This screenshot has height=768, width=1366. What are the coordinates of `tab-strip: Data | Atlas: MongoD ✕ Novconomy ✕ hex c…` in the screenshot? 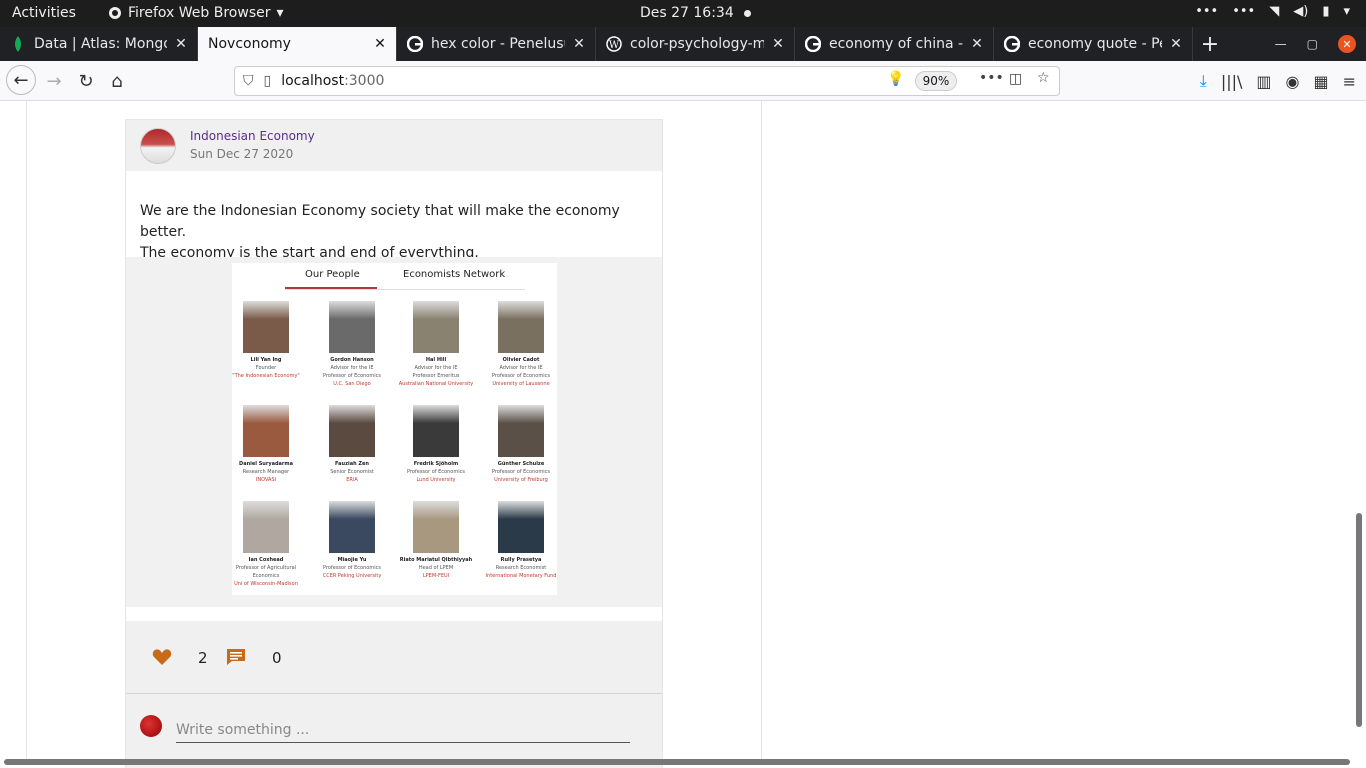 It's located at (683, 44).